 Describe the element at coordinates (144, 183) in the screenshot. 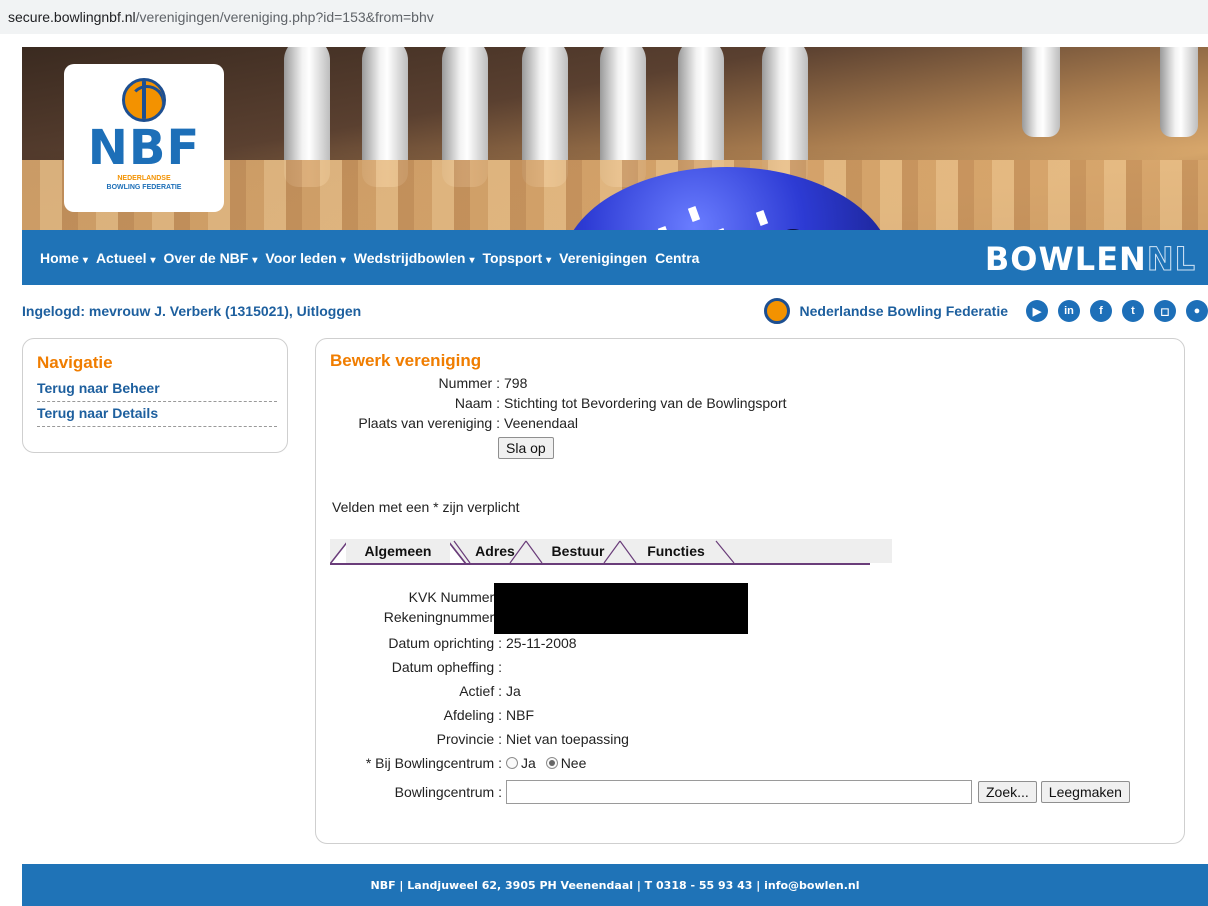

I see `logo-subtitle: NEDERLANDSE BOWLING FEDERATIE` at that location.